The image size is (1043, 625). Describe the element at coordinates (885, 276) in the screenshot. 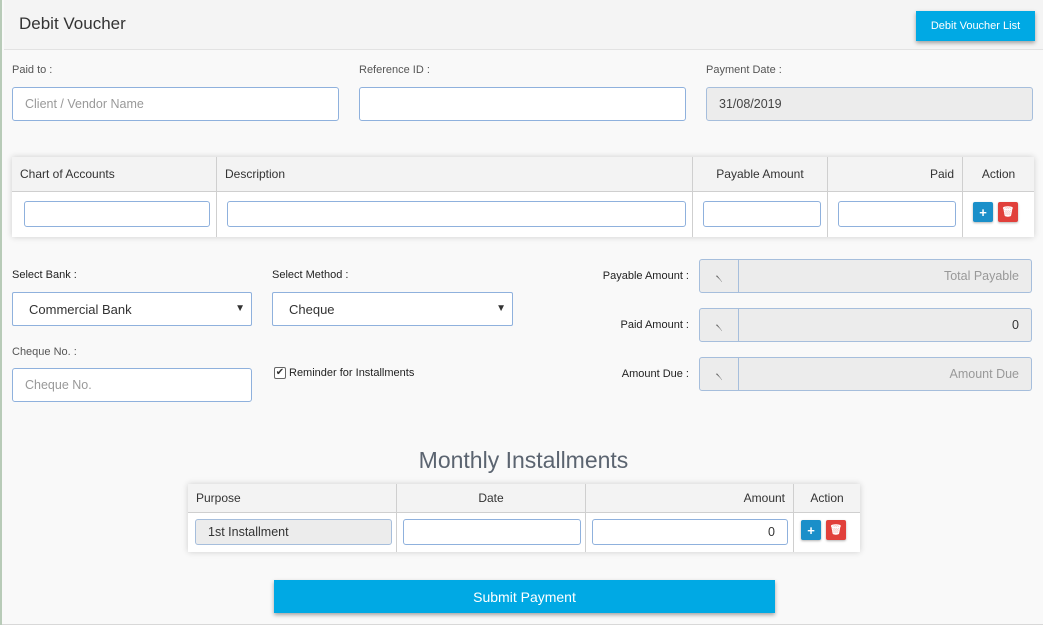

I see `total-payable-field: Total Payable` at that location.